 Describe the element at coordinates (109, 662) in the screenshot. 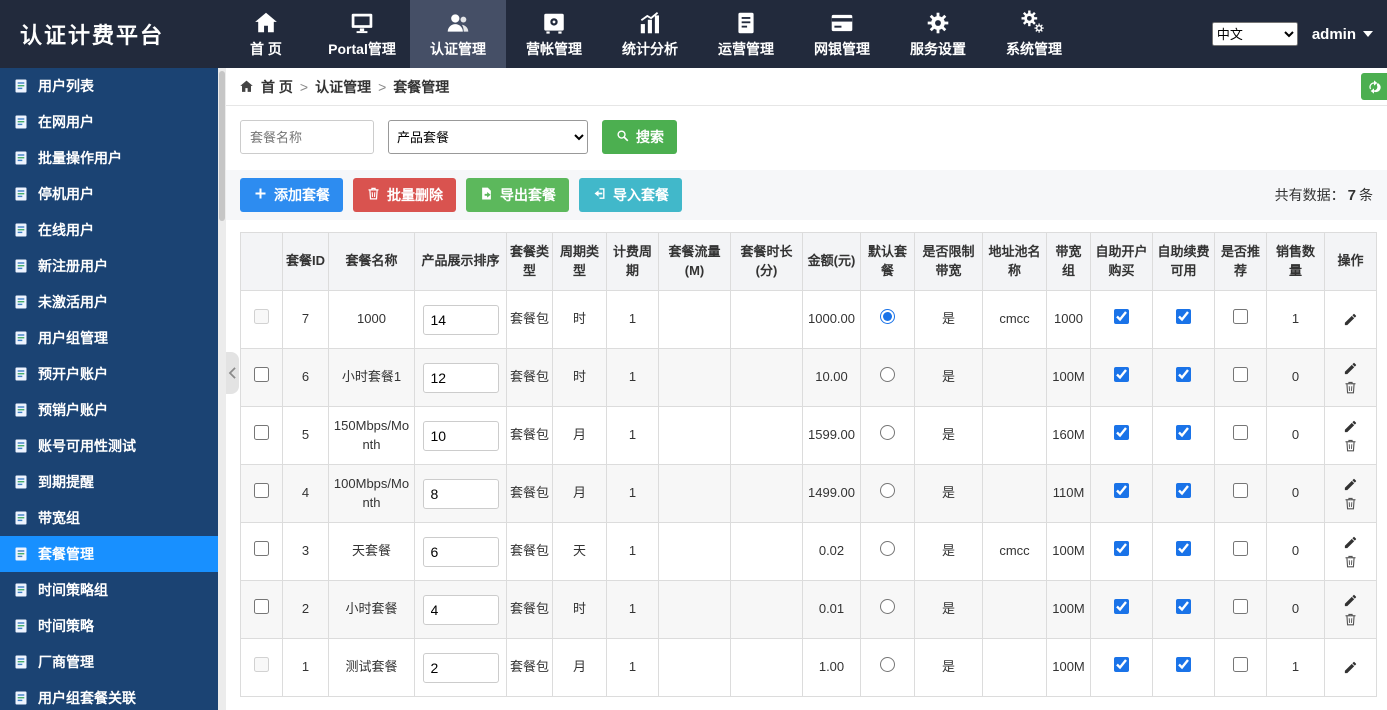

I see `sidebar-item: 厂商管理` at that location.